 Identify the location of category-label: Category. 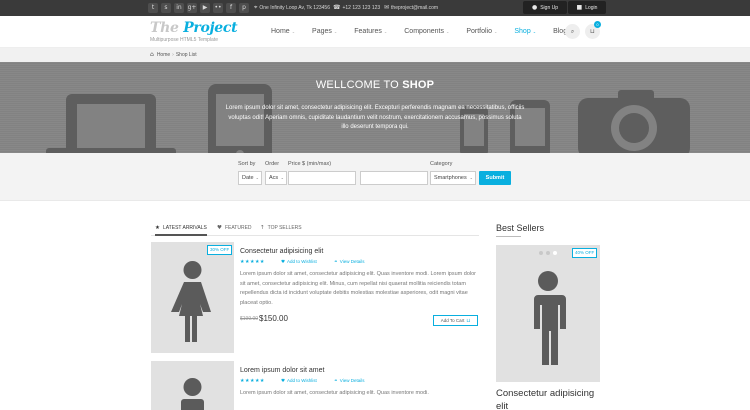
(441, 164).